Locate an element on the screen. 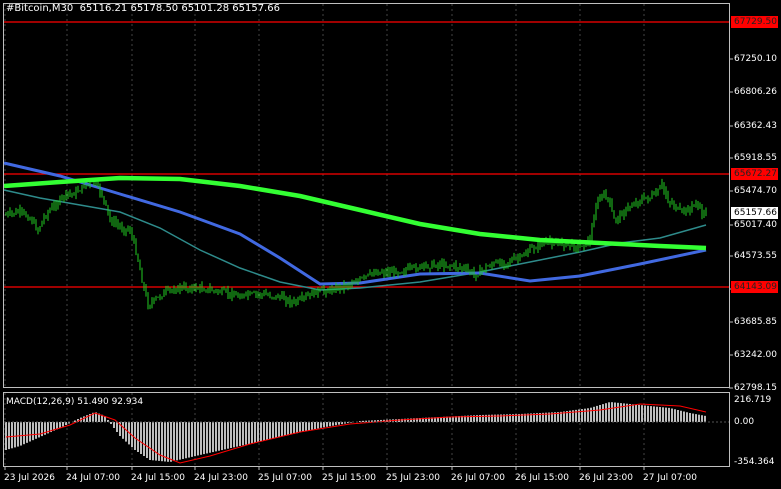 This screenshot has height=489, width=781. price-label: 65918.55 is located at coordinates (755, 158).